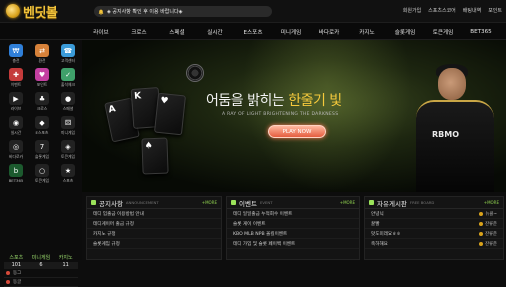  What do you see at coordinates (443, 32) in the screenshot?
I see `nav-token: 토큰게임` at bounding box center [443, 32].